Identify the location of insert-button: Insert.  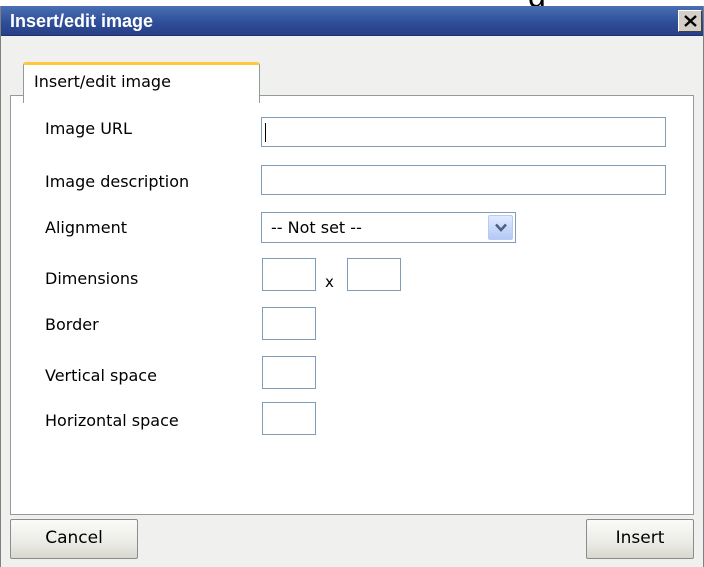
(640, 539).